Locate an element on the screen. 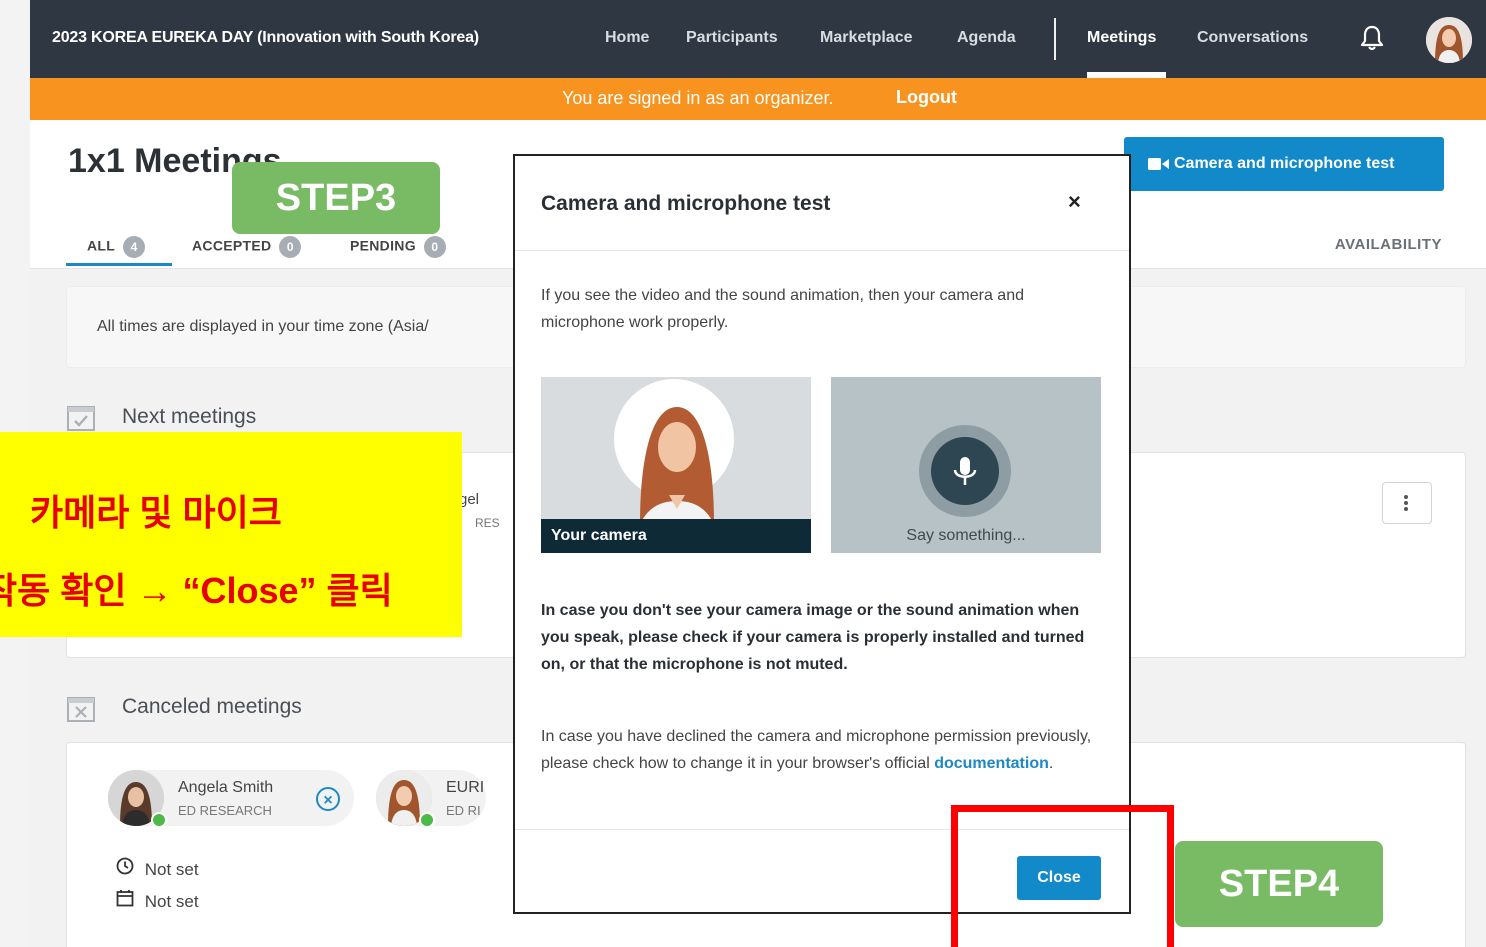 Image resolution: width=1486 pixels, height=947 pixels. next-meeting-partial-company: RES is located at coordinates (487, 523).